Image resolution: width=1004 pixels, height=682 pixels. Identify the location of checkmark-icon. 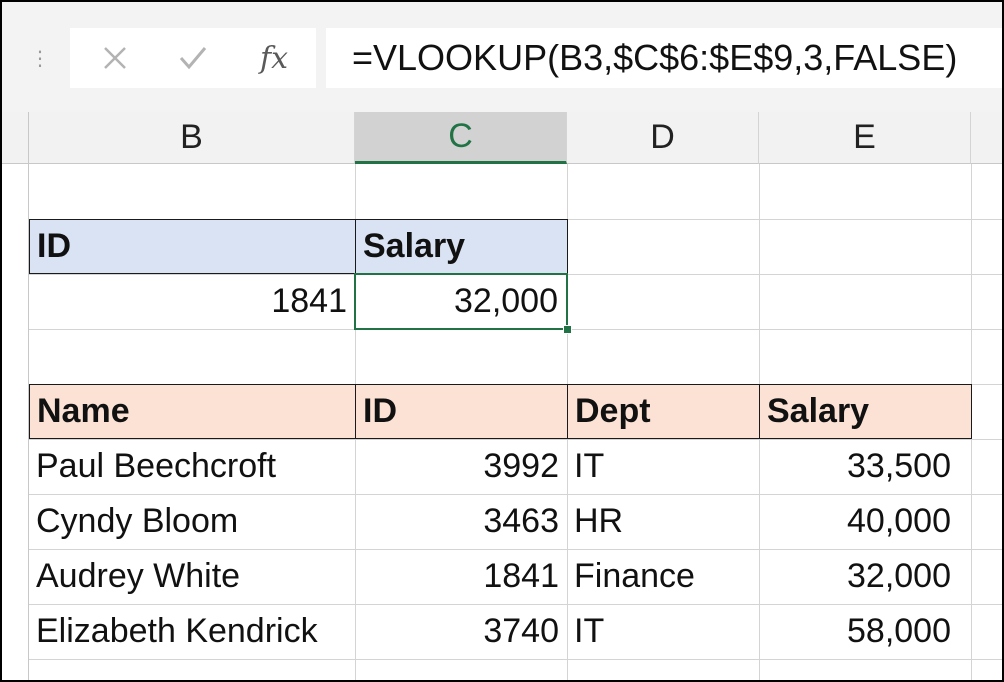
(193, 58).